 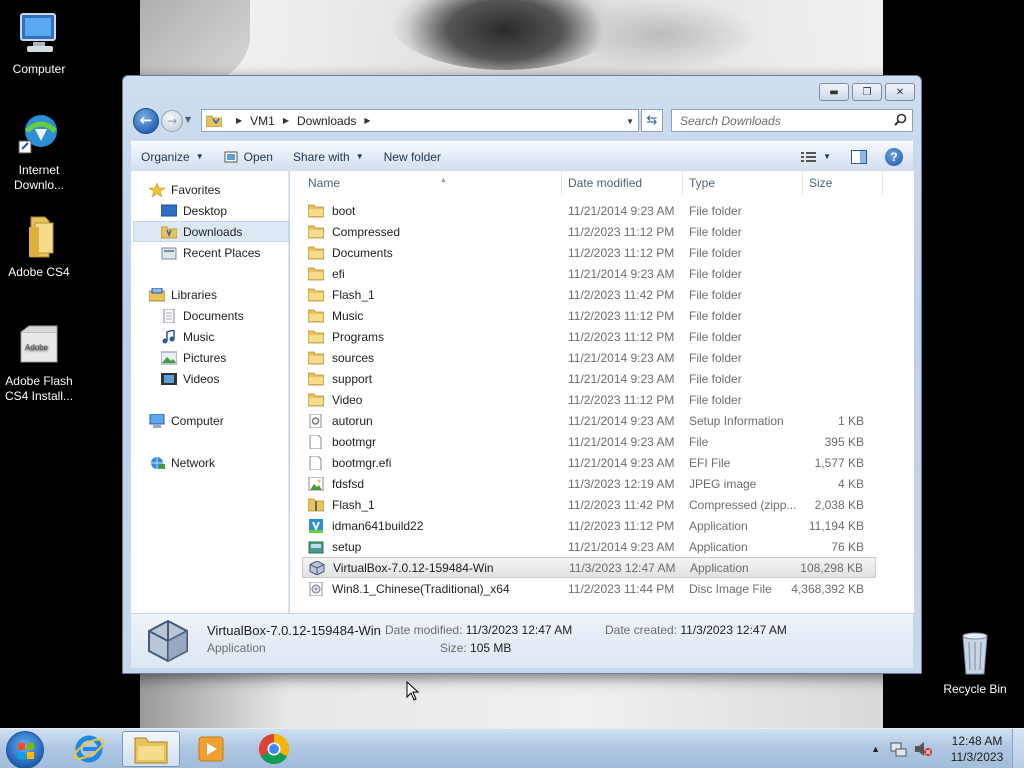 I want to click on minimize-button: ▬, so click(x=834, y=92).